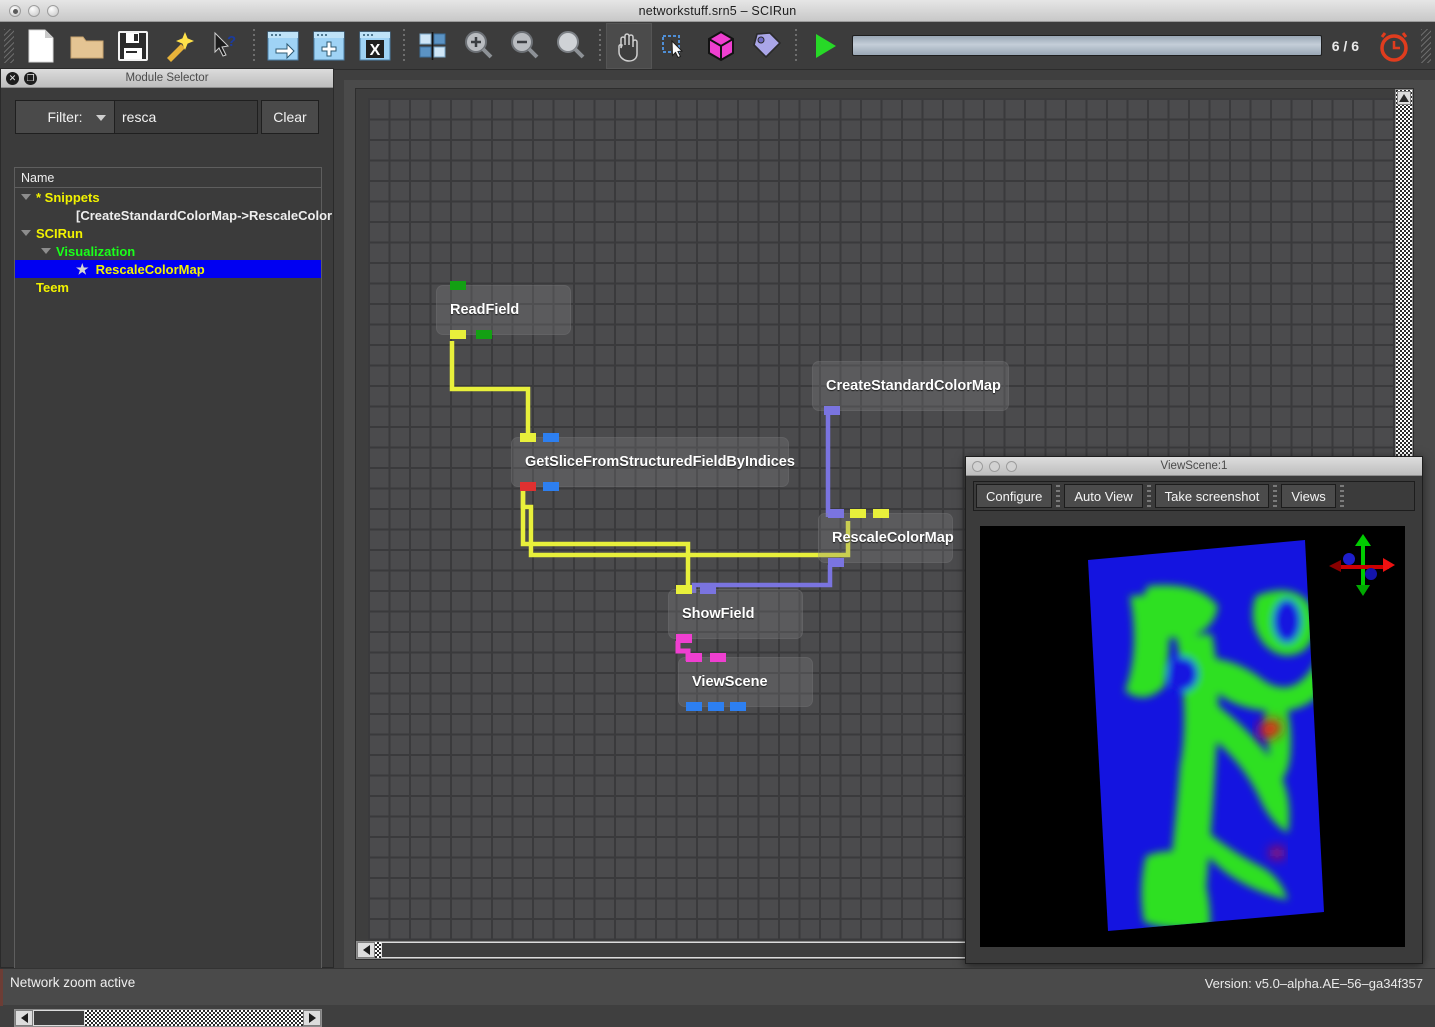  I want to click on main-toolbar: ? X 6 / 6, so click(717, 46).